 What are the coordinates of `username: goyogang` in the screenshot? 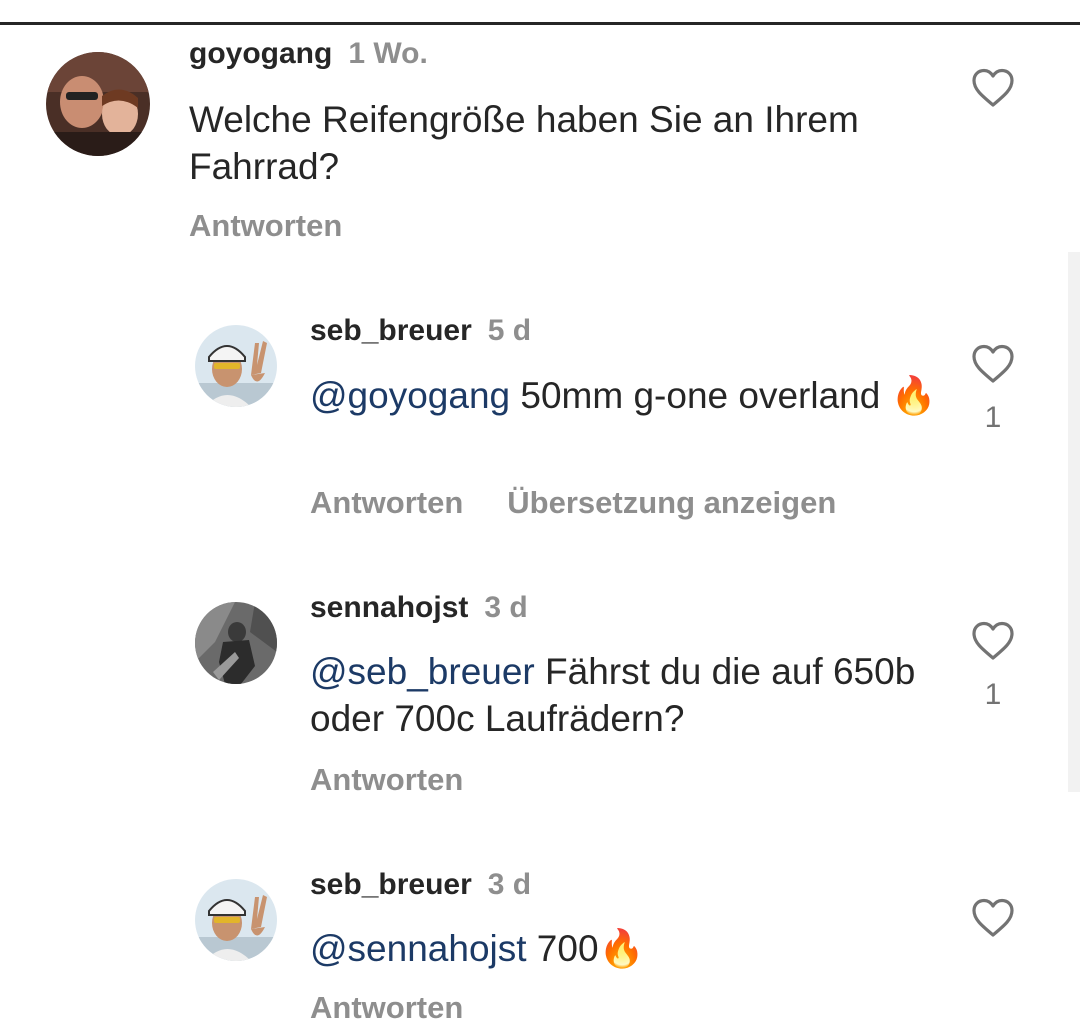 It's located at (260, 53).